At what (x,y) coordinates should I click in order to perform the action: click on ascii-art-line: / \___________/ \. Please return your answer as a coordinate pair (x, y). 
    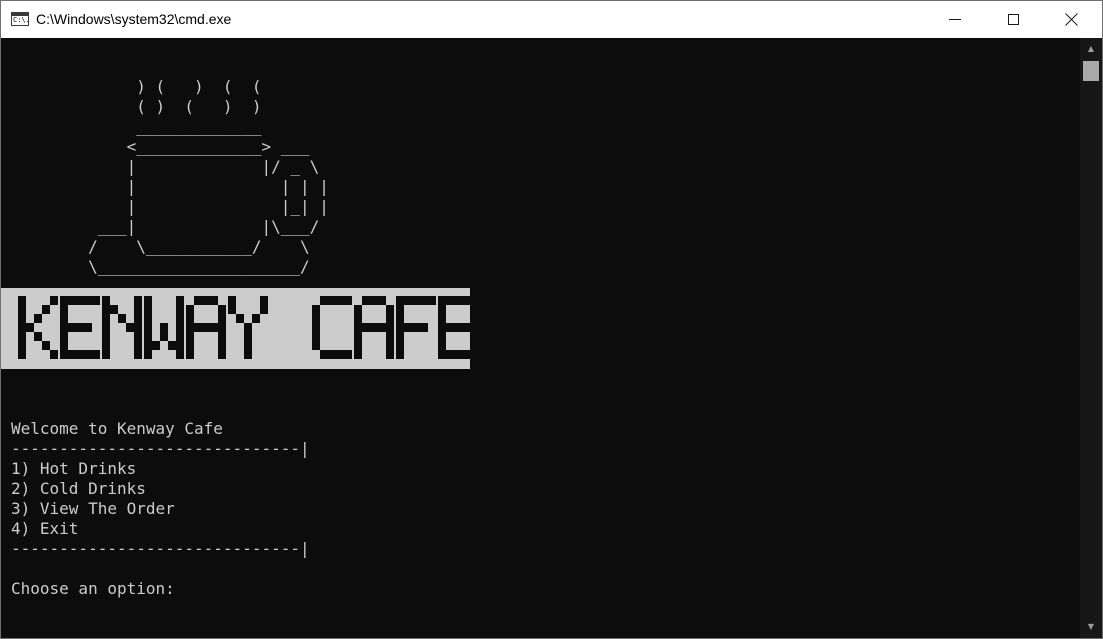
    Looking at the image, I should click on (199, 246).